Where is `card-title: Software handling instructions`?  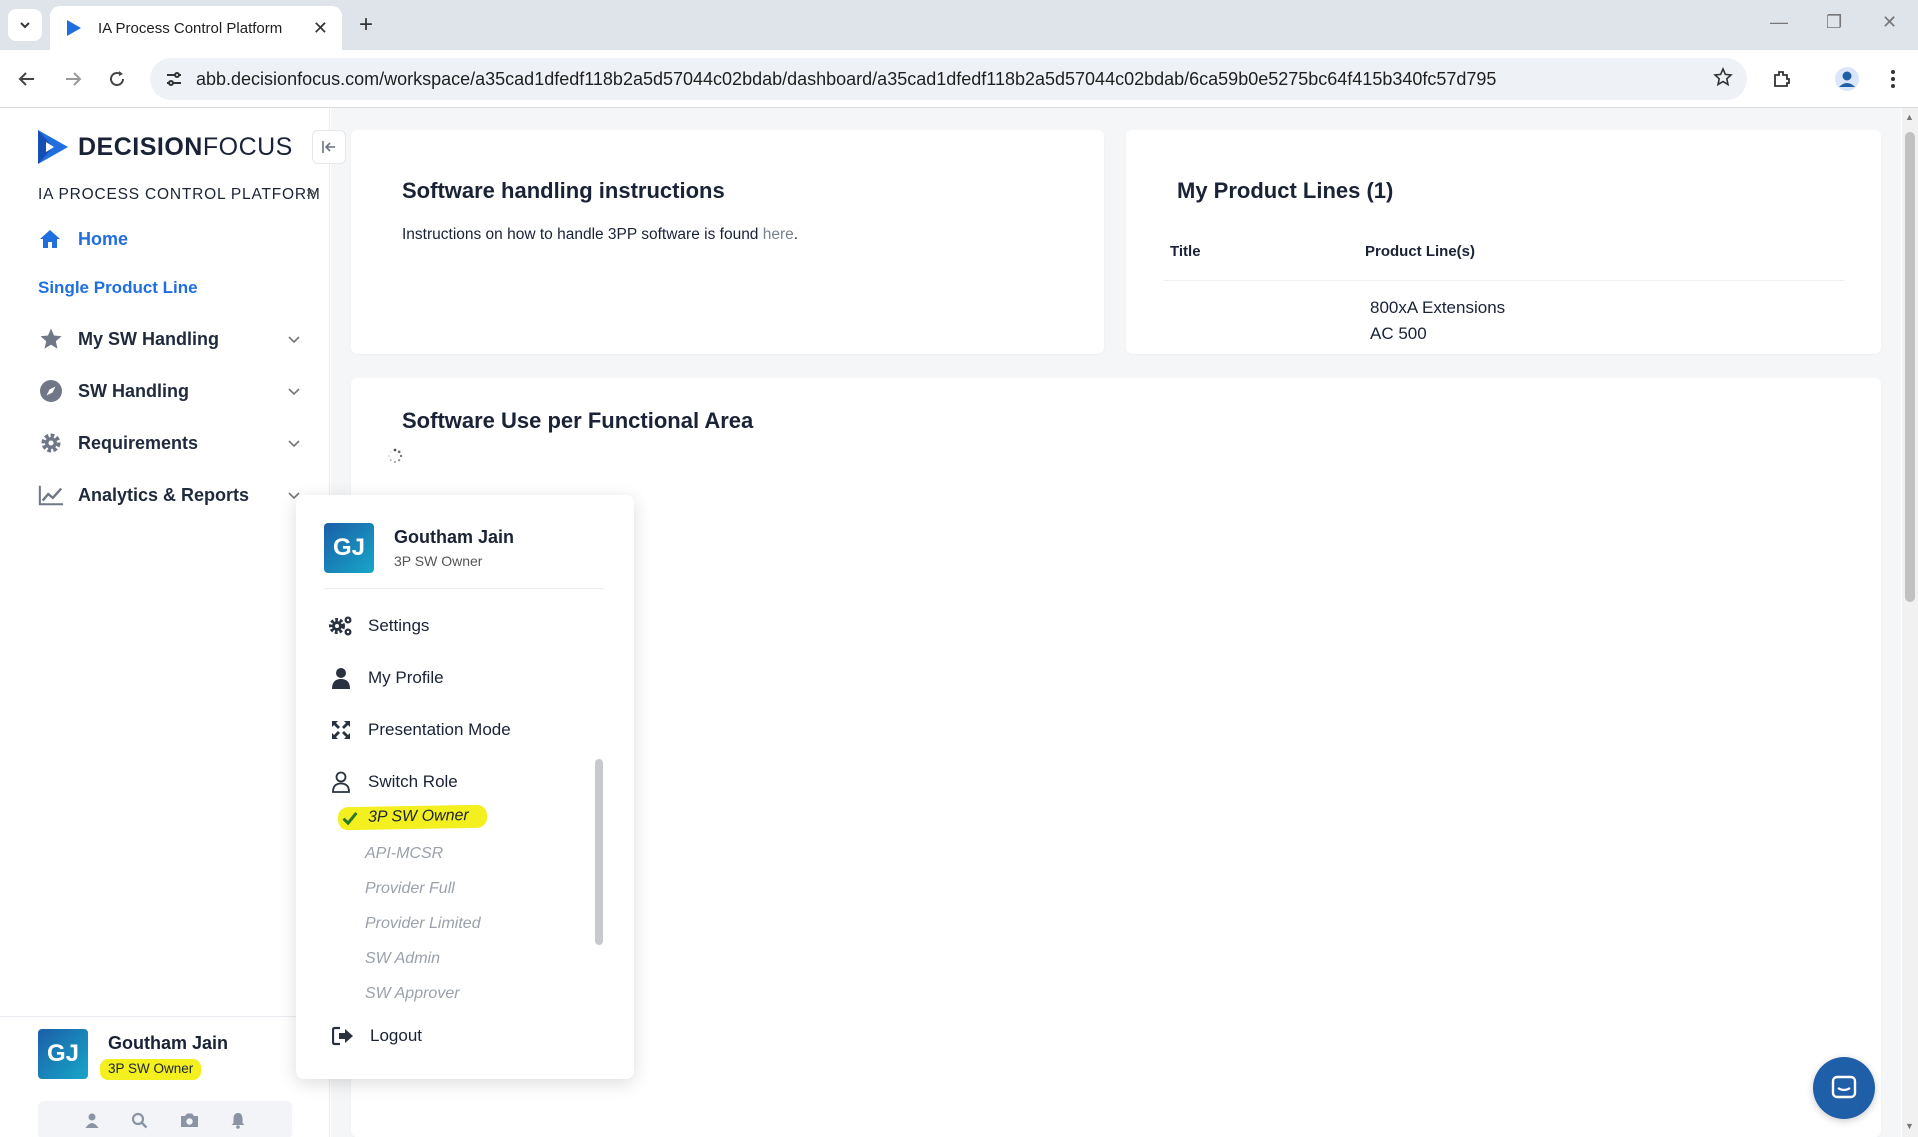 card-title: Software handling instructions is located at coordinates (563, 190).